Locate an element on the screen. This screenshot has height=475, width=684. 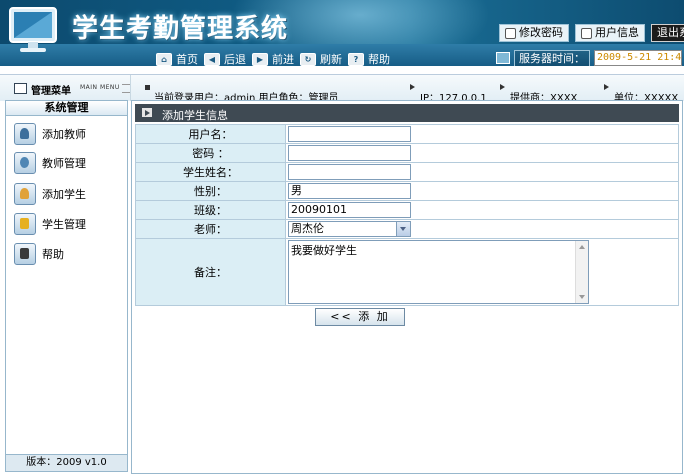
sidebar-item-label: 教师管理 is located at coordinates (64, 163).